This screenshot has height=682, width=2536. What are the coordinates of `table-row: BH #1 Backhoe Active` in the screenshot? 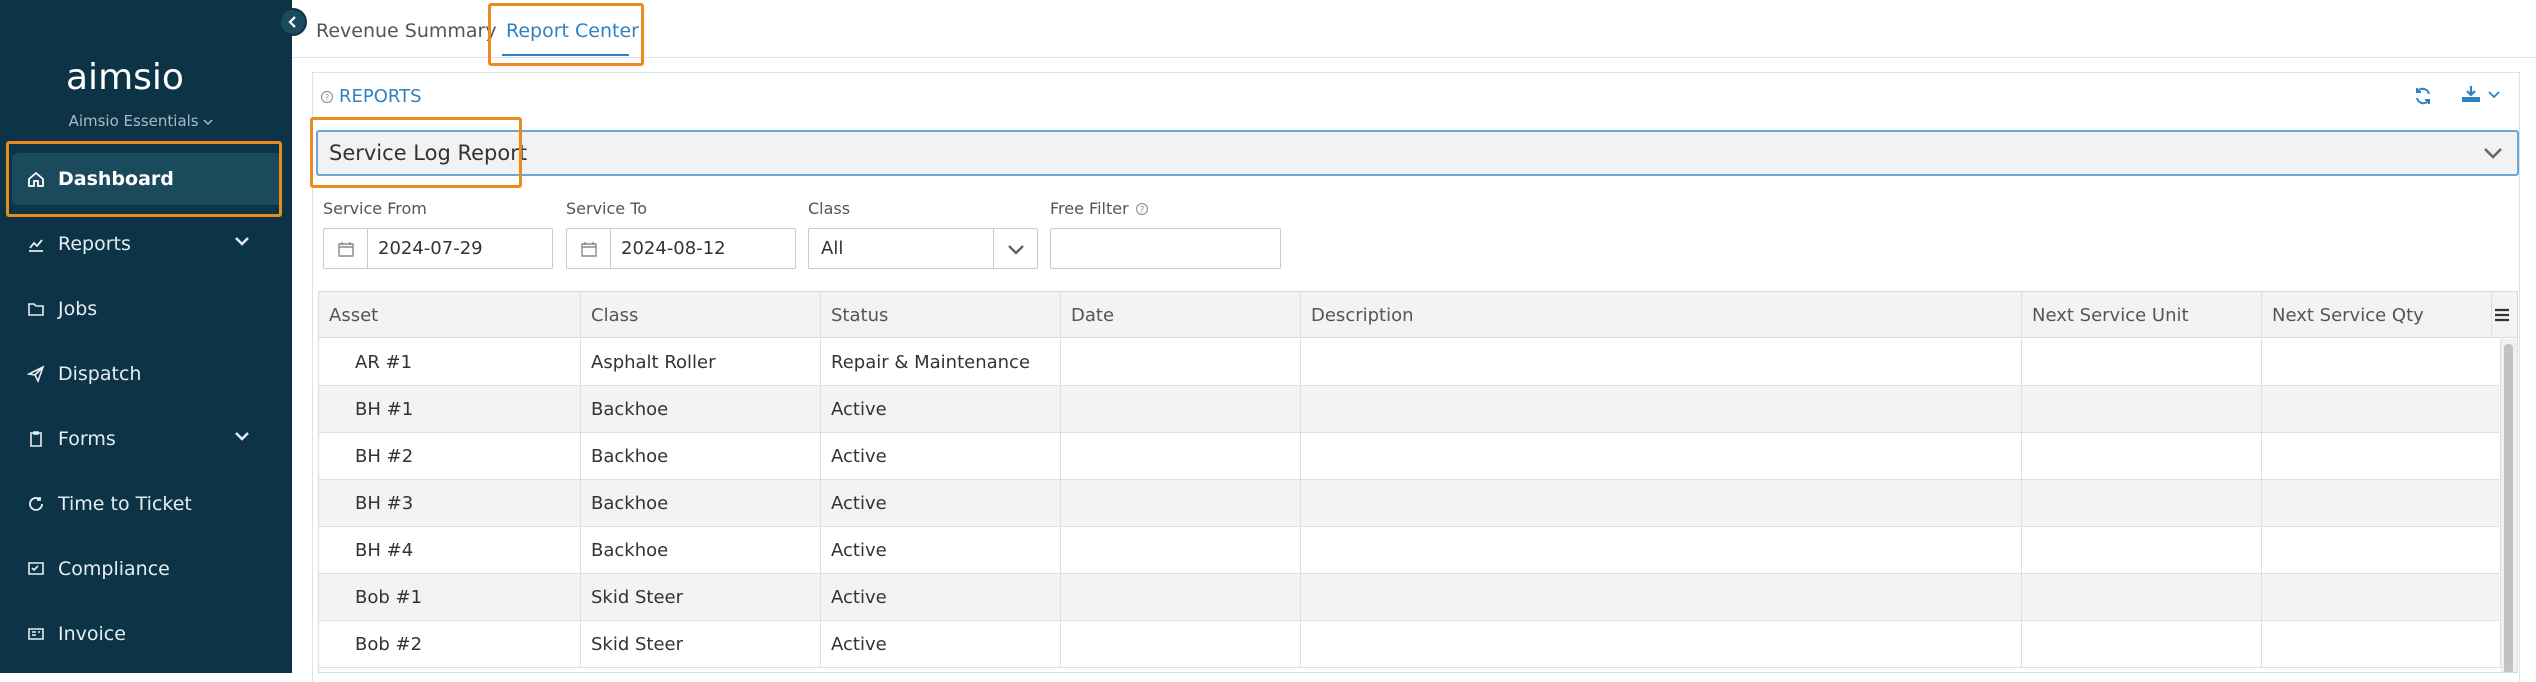 It's located at (1410, 409).